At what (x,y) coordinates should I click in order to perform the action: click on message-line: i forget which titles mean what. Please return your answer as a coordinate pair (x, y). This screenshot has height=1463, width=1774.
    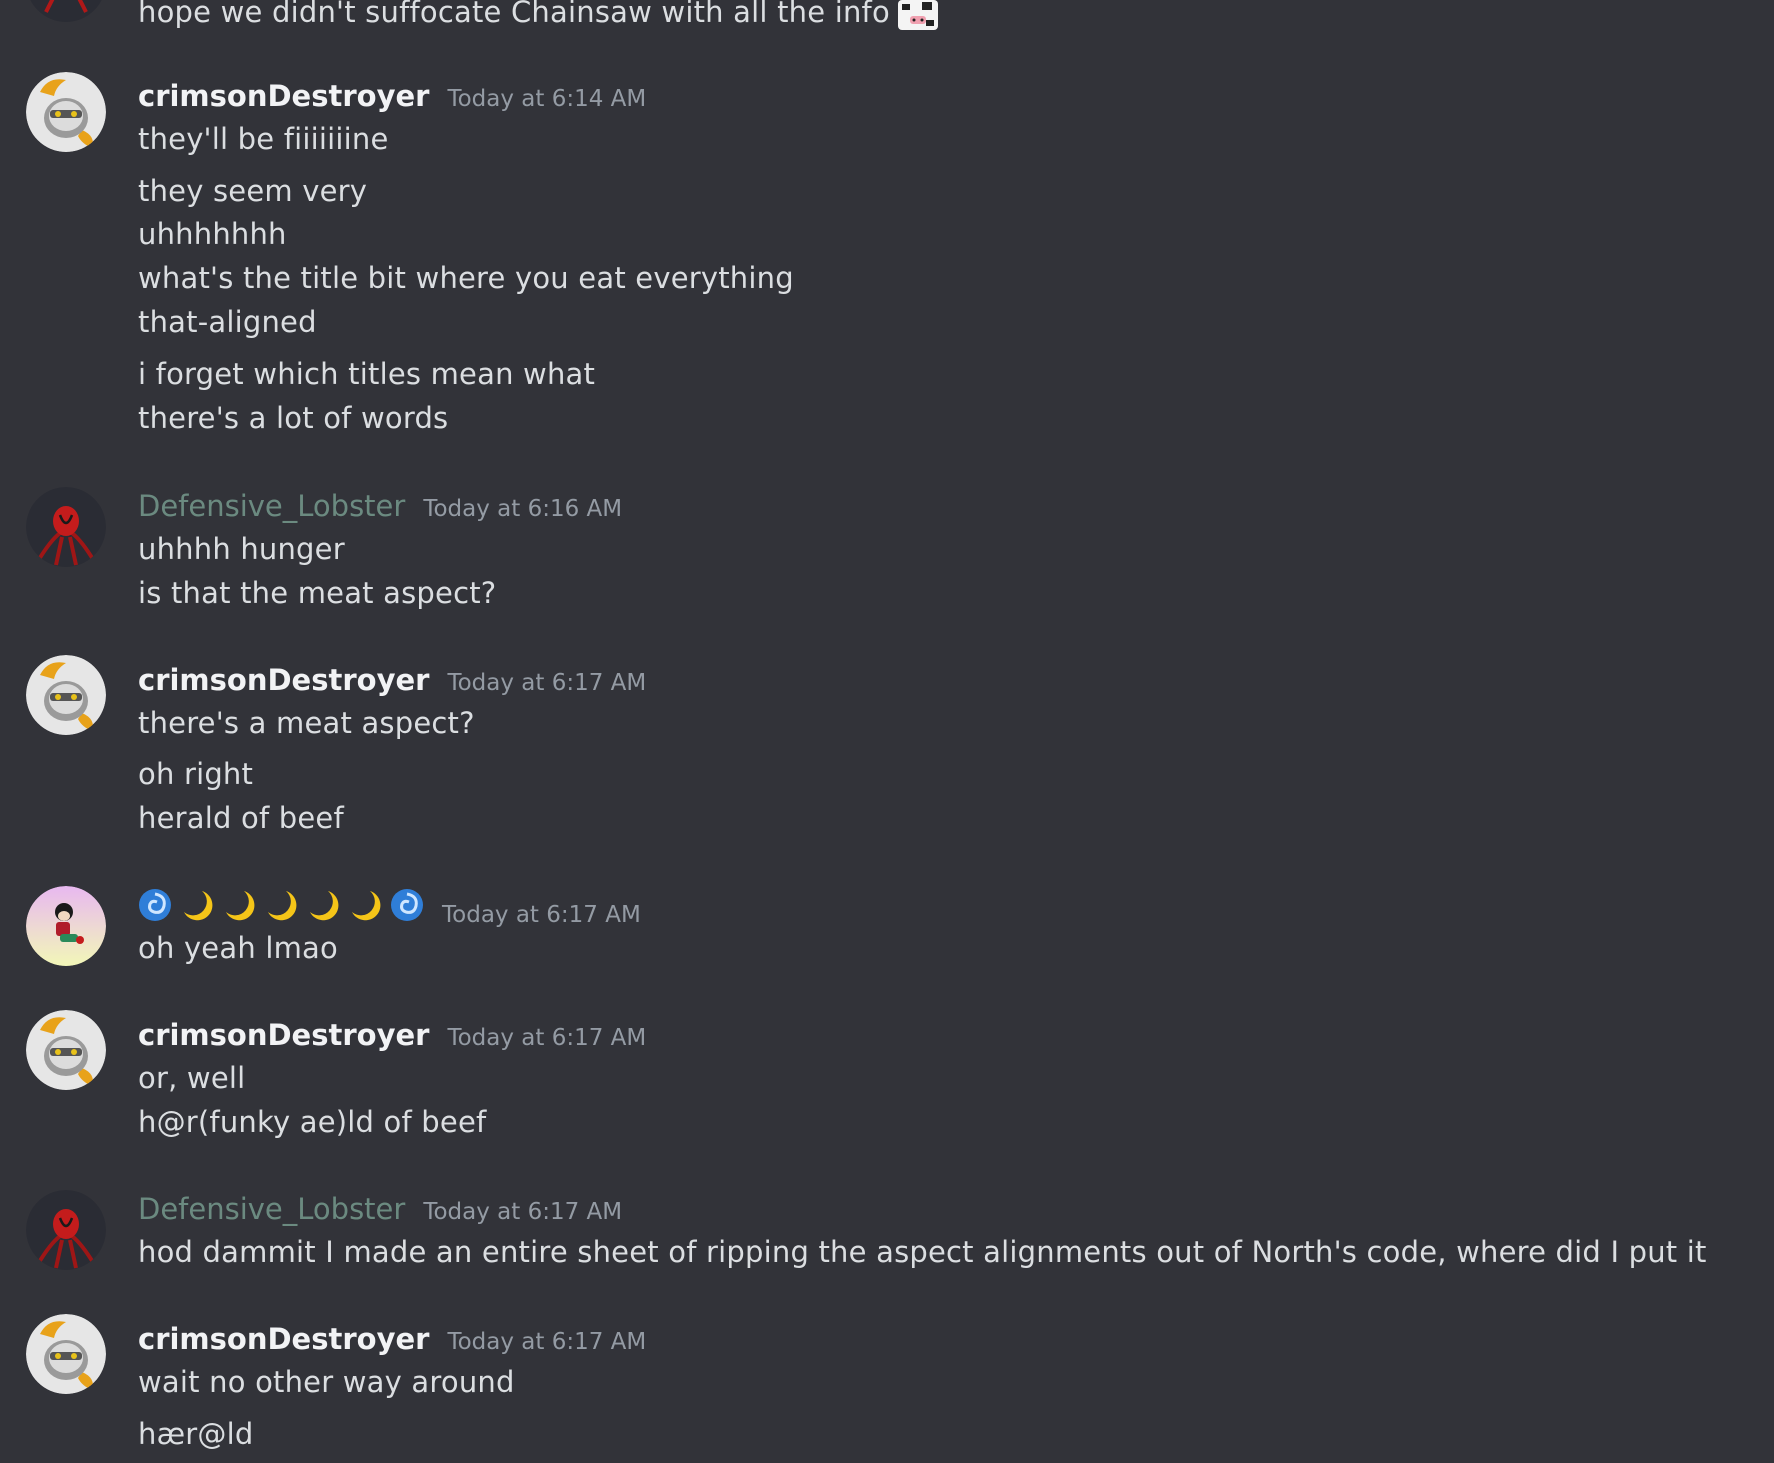
    Looking at the image, I should click on (367, 374).